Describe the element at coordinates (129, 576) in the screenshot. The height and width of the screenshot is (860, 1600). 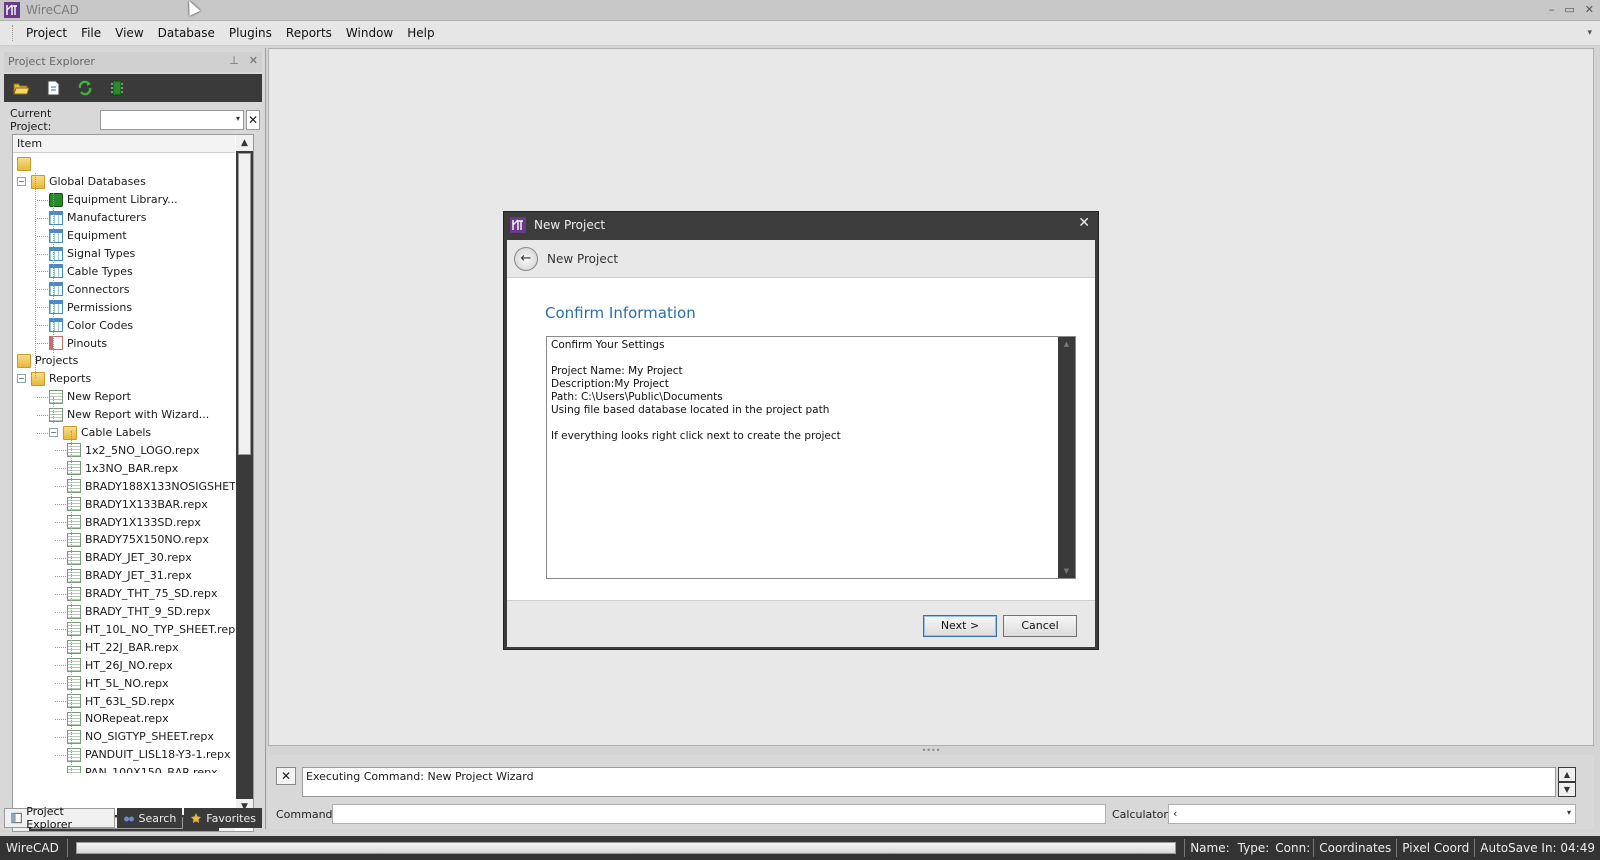
I see `tree-item: BRADY_JET_31.repx` at that location.